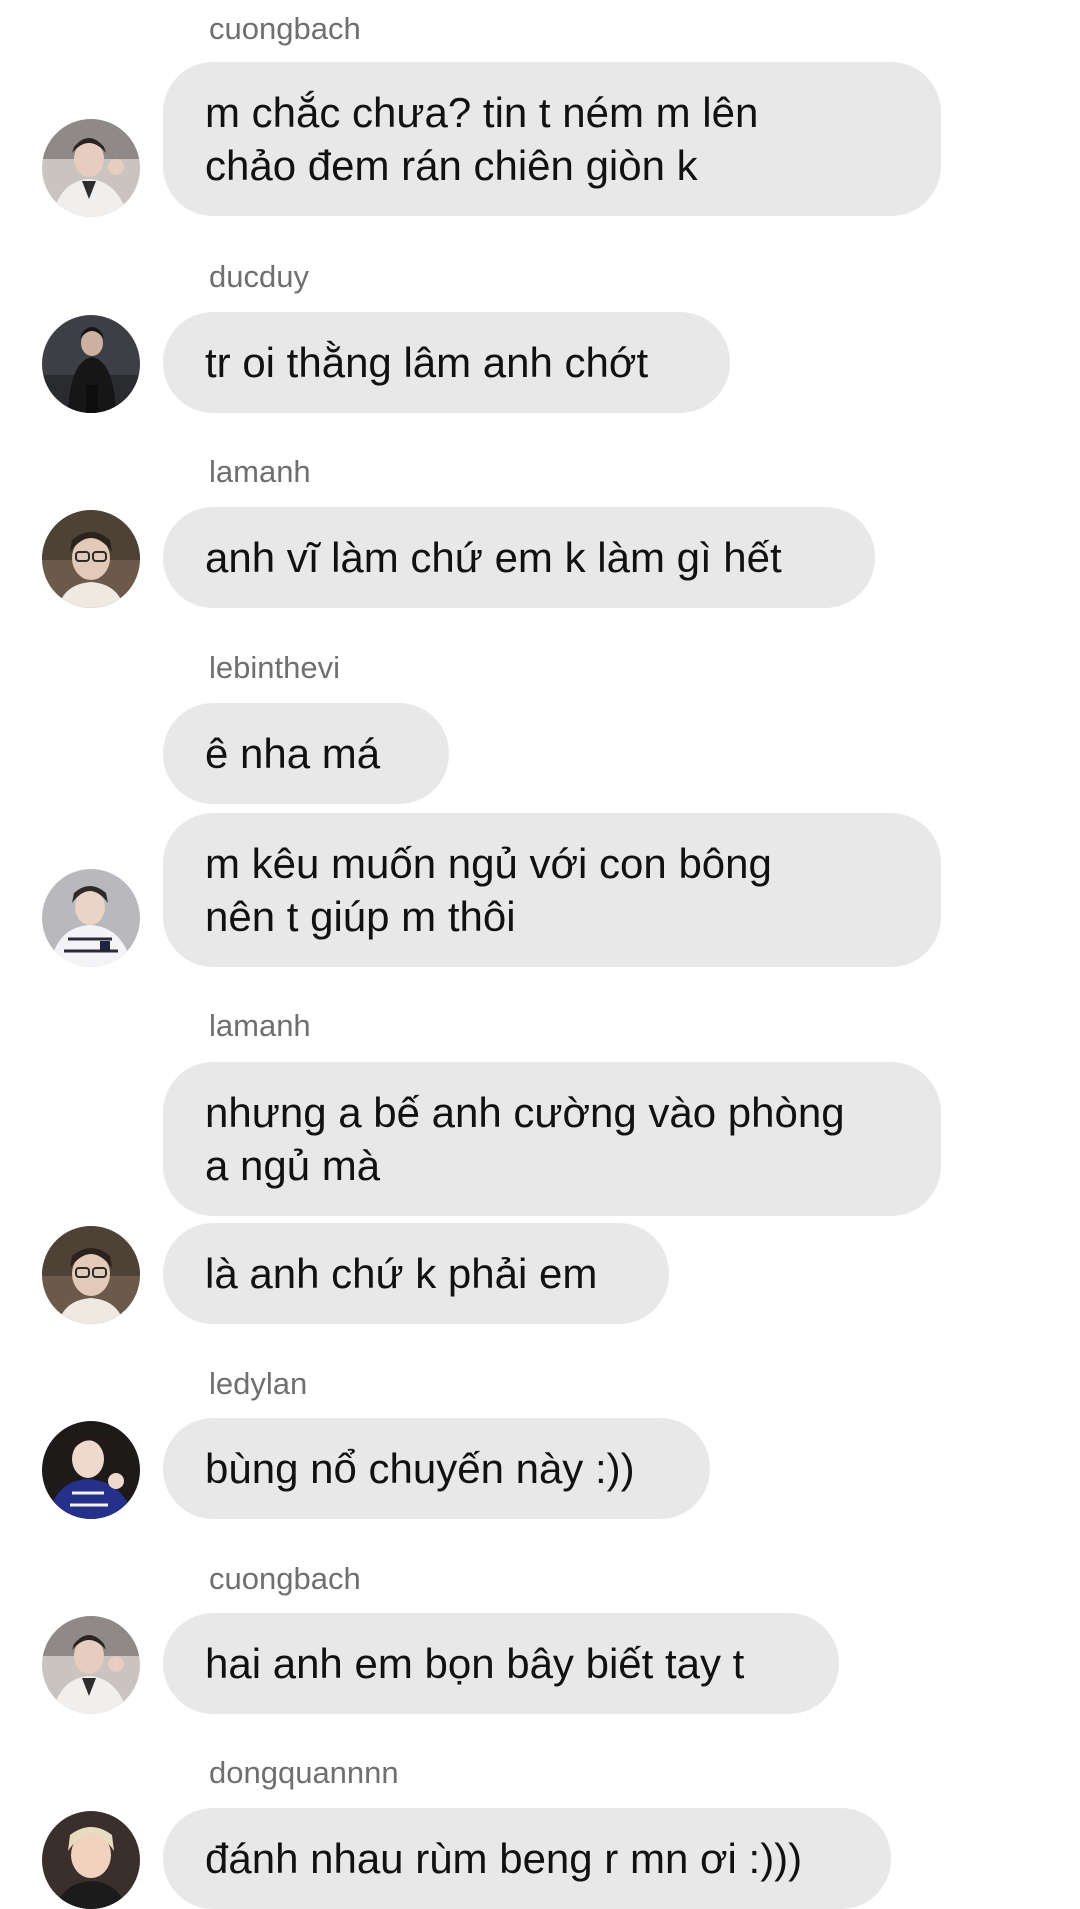  Describe the element at coordinates (493, 557) in the screenshot. I see `message-text: anh vĩ làm chứ em k làm gì hết` at that location.